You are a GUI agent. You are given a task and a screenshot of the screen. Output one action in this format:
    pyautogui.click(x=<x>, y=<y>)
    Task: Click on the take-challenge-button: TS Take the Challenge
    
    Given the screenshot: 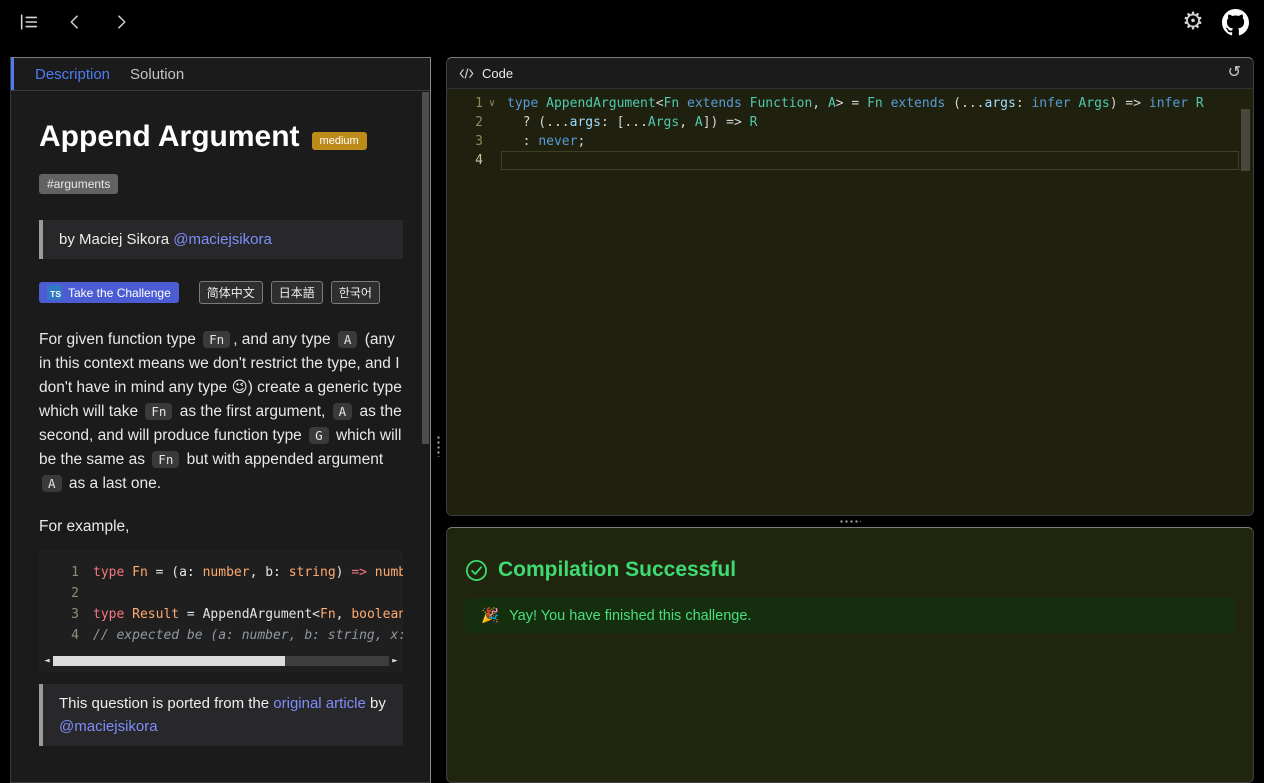 What is the action you would take?
    pyautogui.click(x=109, y=292)
    